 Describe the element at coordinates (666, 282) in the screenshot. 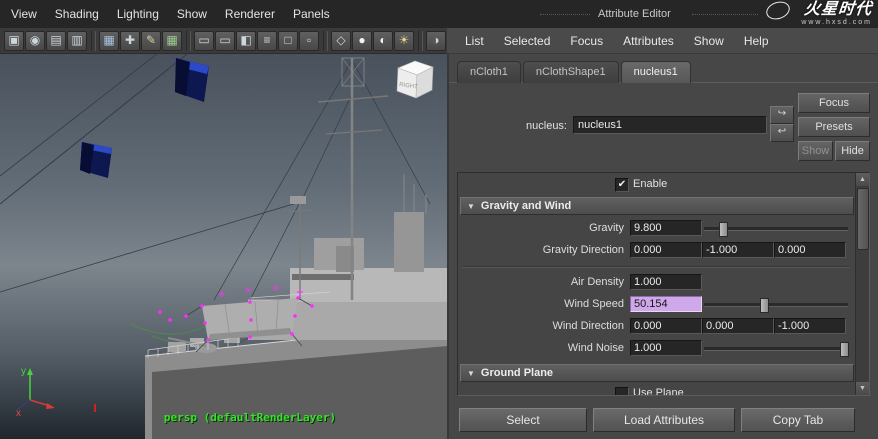

I see `air-density-field` at that location.